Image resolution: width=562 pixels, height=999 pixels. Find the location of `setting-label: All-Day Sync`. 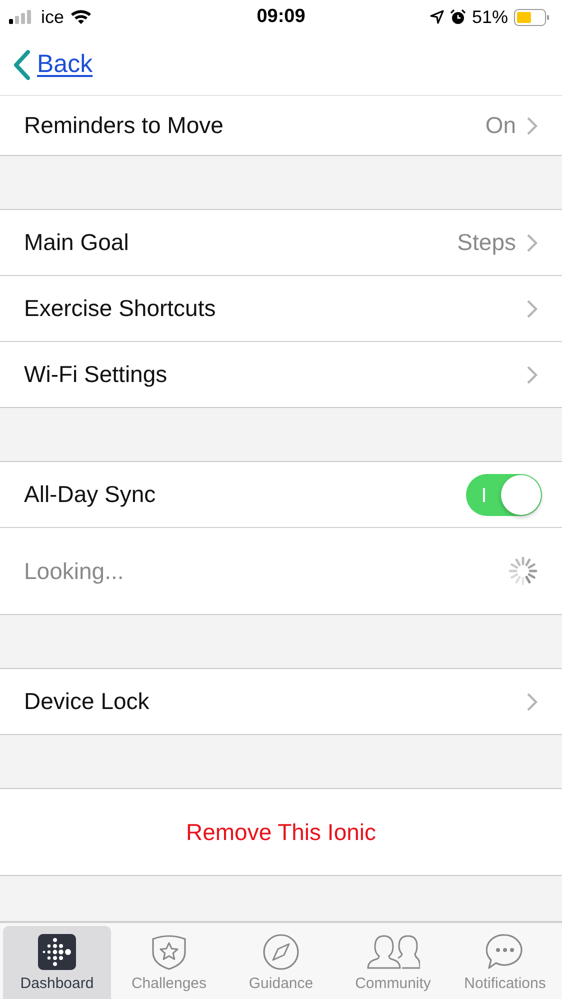

setting-label: All-Day Sync is located at coordinates (90, 494).